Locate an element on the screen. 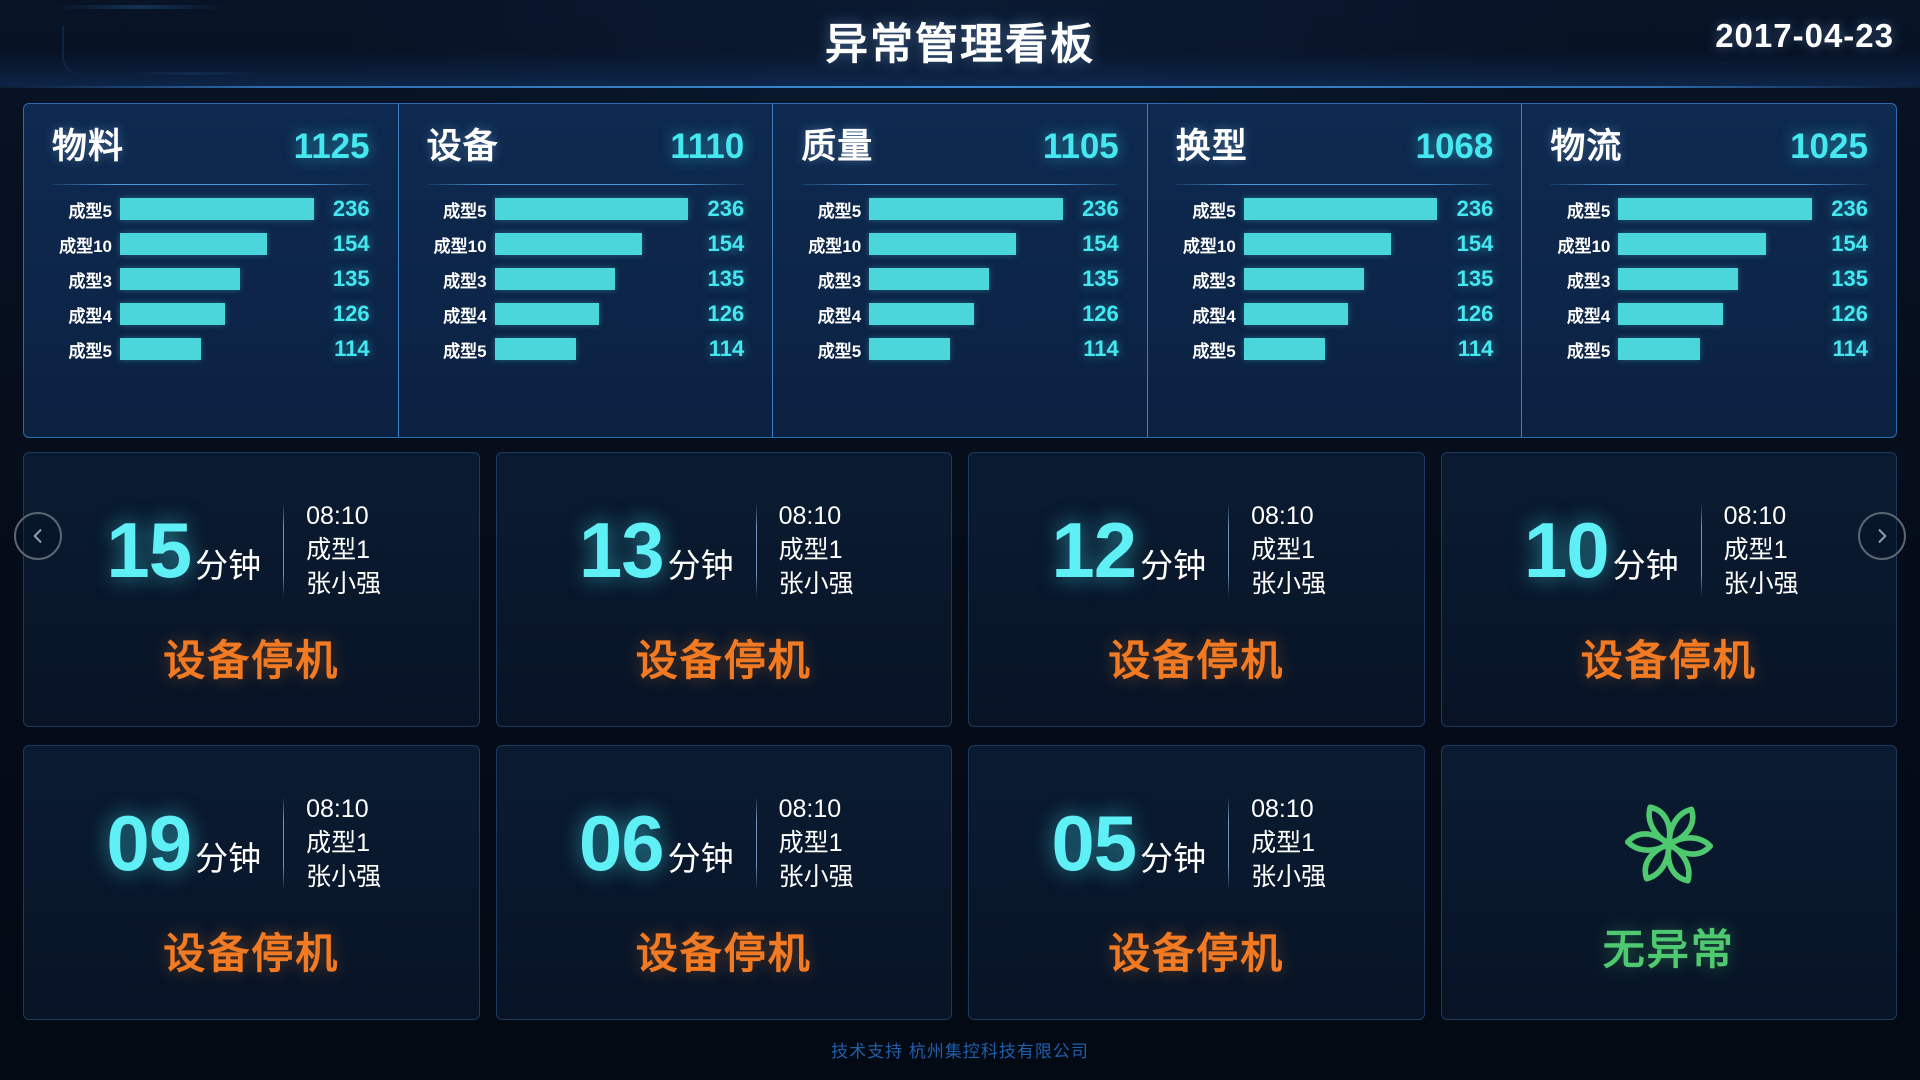 This screenshot has height=1080, width=1920. kpi-title: 质量 is located at coordinates (837, 146).